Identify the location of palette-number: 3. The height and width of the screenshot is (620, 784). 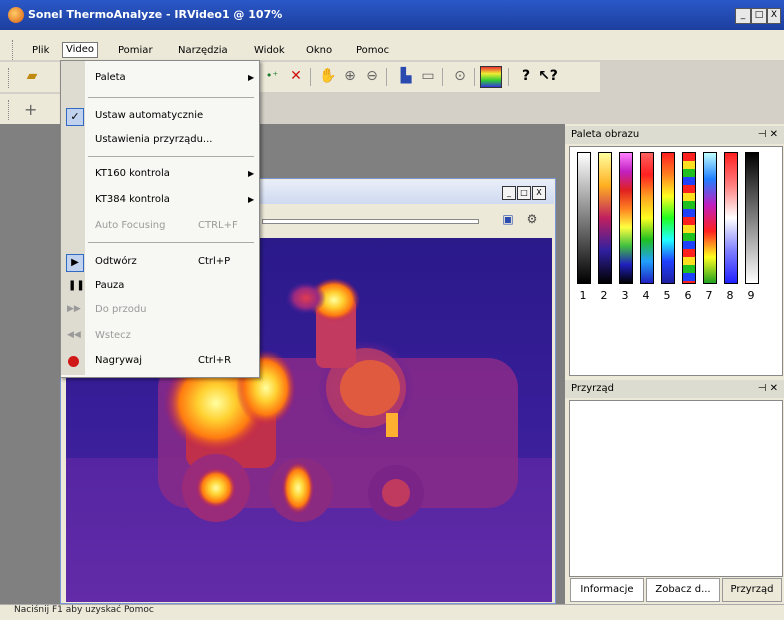
(625, 295).